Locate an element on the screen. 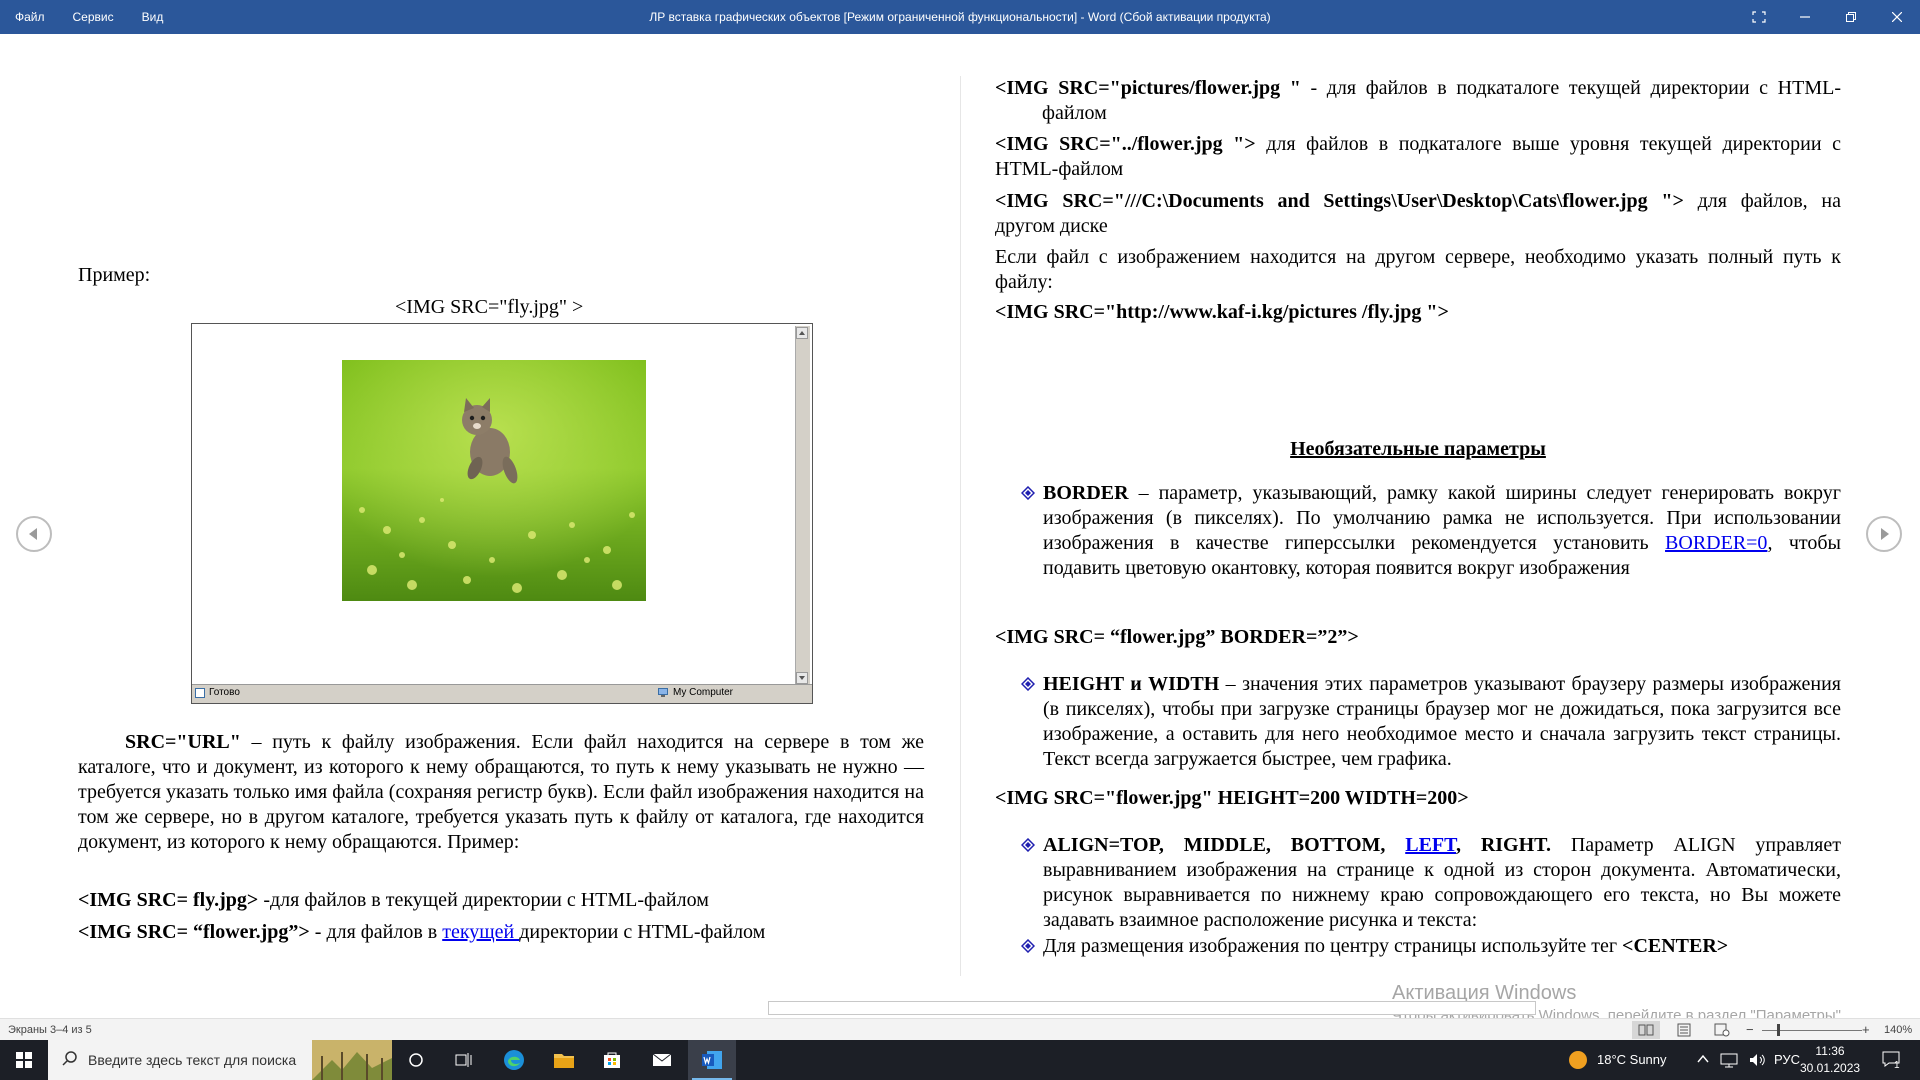 This screenshot has width=1920, height=1080. language-indicator: РУС is located at coordinates (1787, 1059).